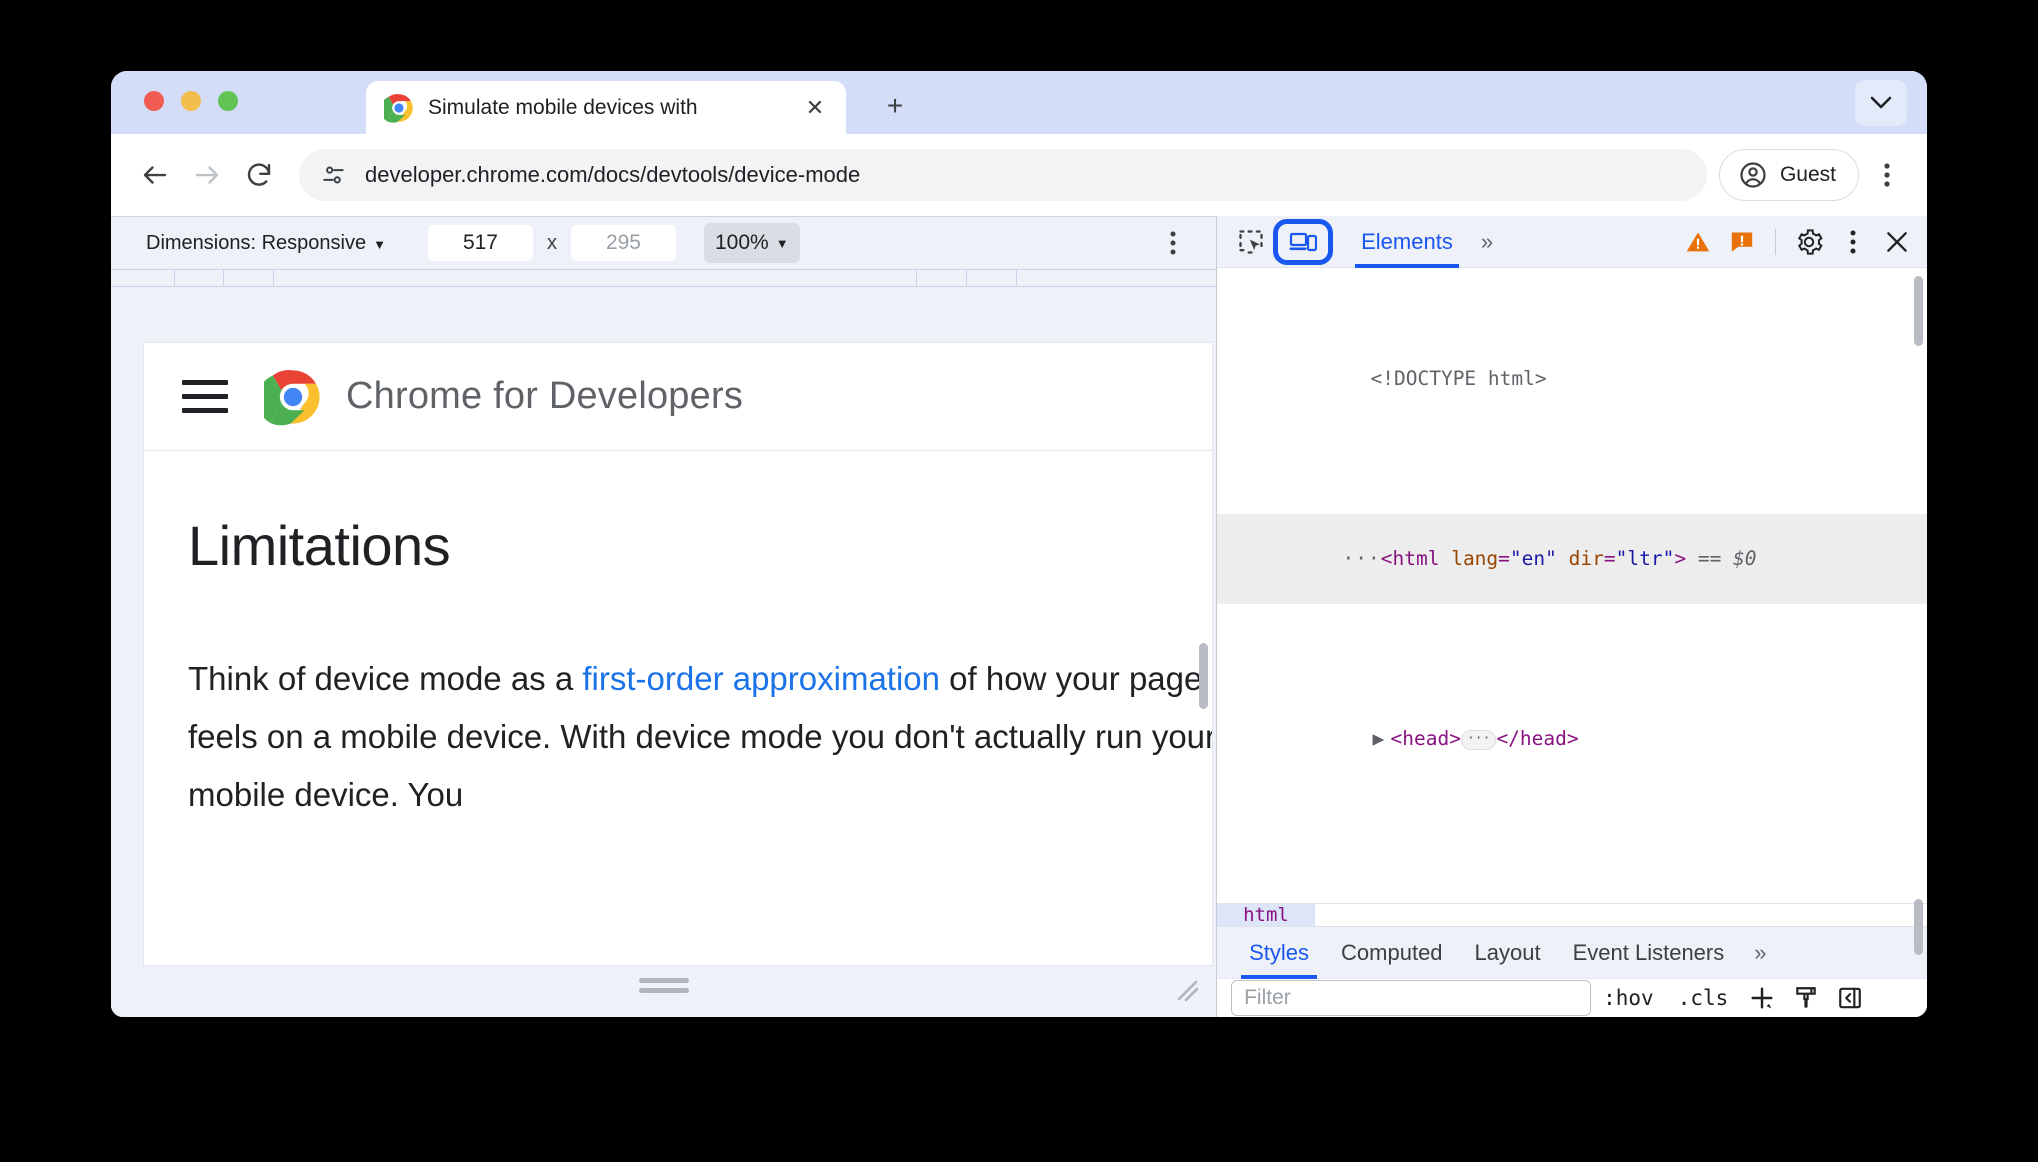  I want to click on collapsed-children-button: ···, so click(1478, 740).